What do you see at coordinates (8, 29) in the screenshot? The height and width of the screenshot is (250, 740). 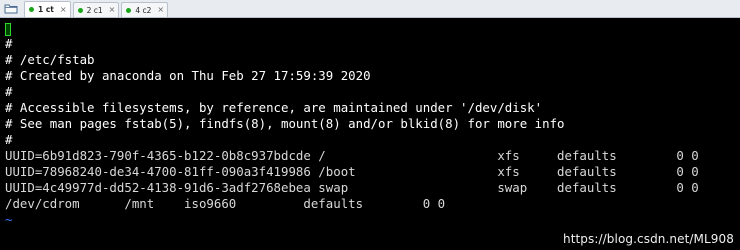 I see `terminal-cursor` at bounding box center [8, 29].